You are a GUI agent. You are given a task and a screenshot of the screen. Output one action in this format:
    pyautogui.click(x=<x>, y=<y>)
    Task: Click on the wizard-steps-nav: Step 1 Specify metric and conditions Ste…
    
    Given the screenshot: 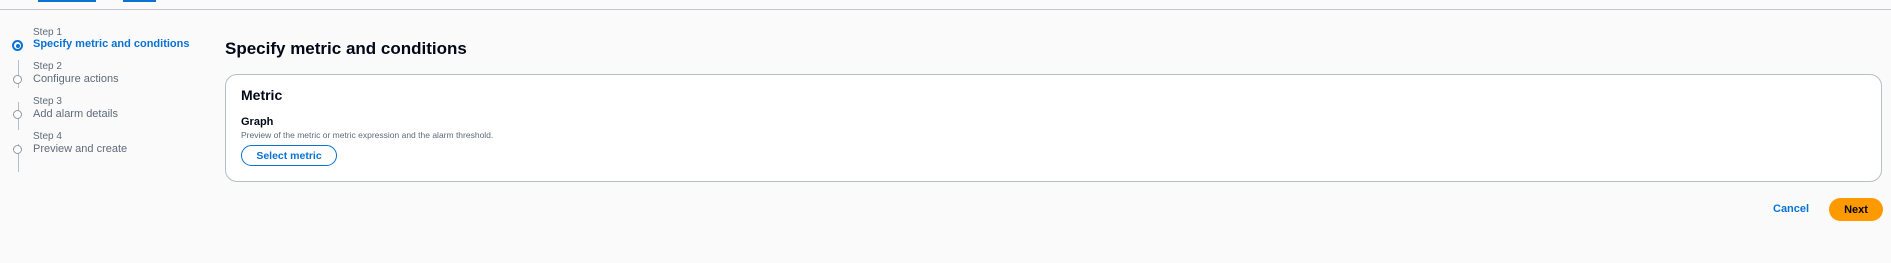 What is the action you would take?
    pyautogui.click(x=100, y=131)
    